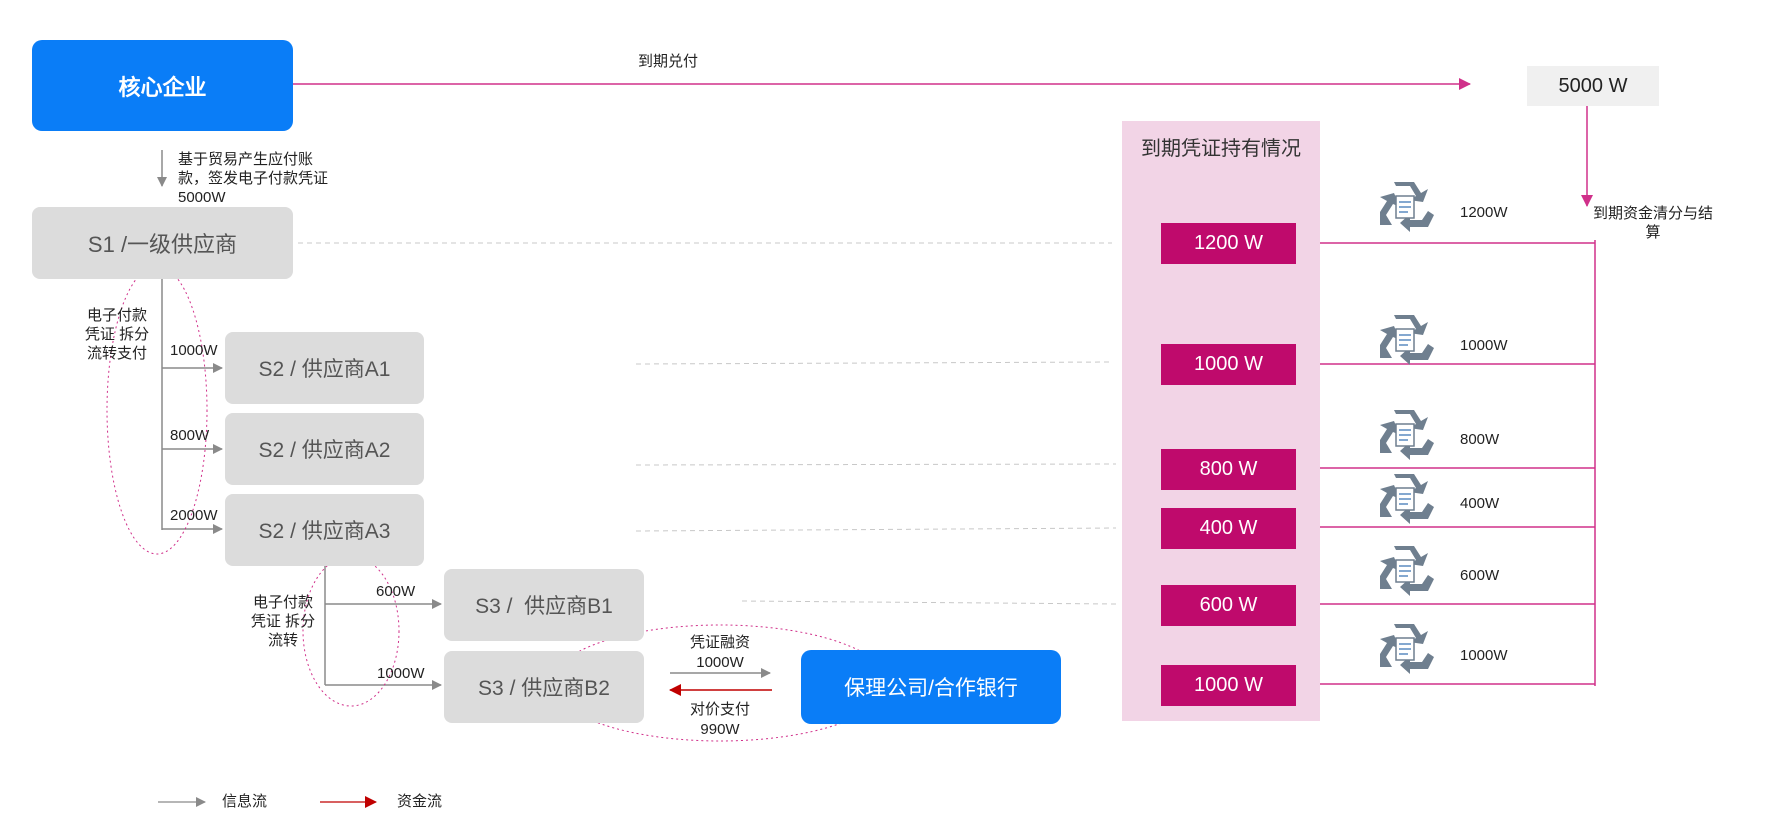 Image resolution: width=1768 pixels, height=832 pixels. Describe the element at coordinates (720, 662) in the screenshot. I see `financing-label-2: 1000W` at that location.